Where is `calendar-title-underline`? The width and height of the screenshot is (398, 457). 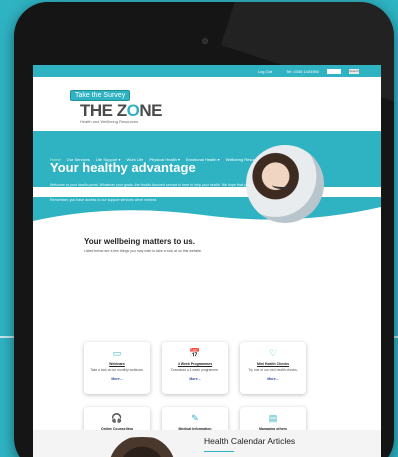
calendar-title-underline is located at coordinates (219, 451).